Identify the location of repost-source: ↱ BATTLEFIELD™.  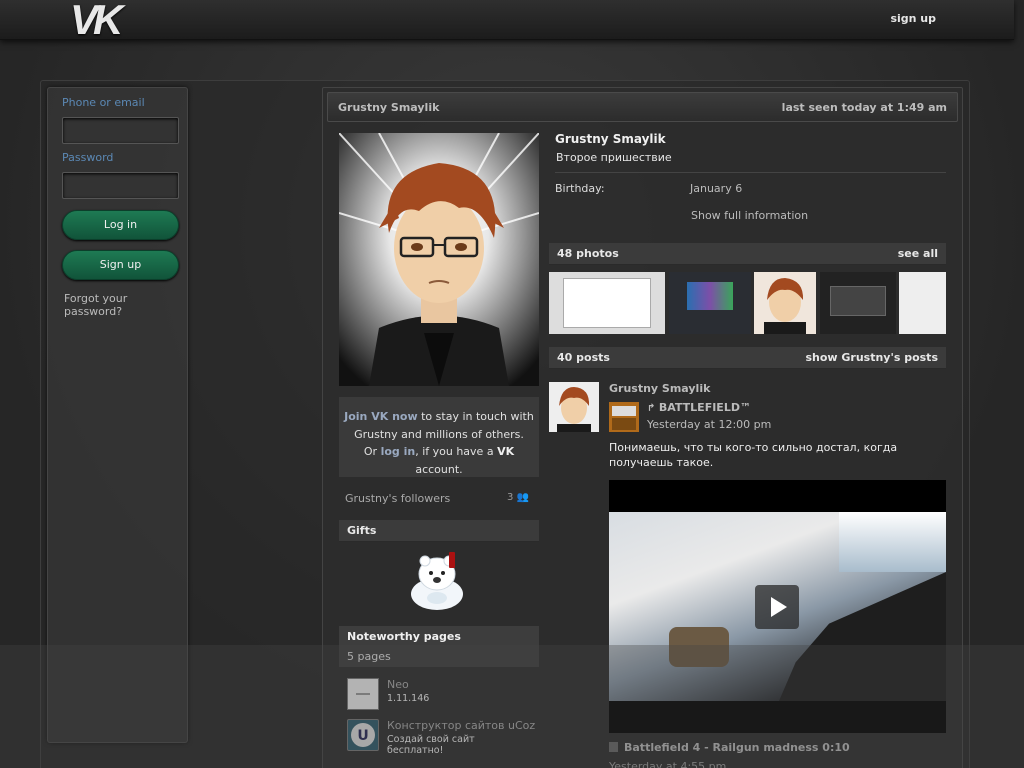
(699, 407).